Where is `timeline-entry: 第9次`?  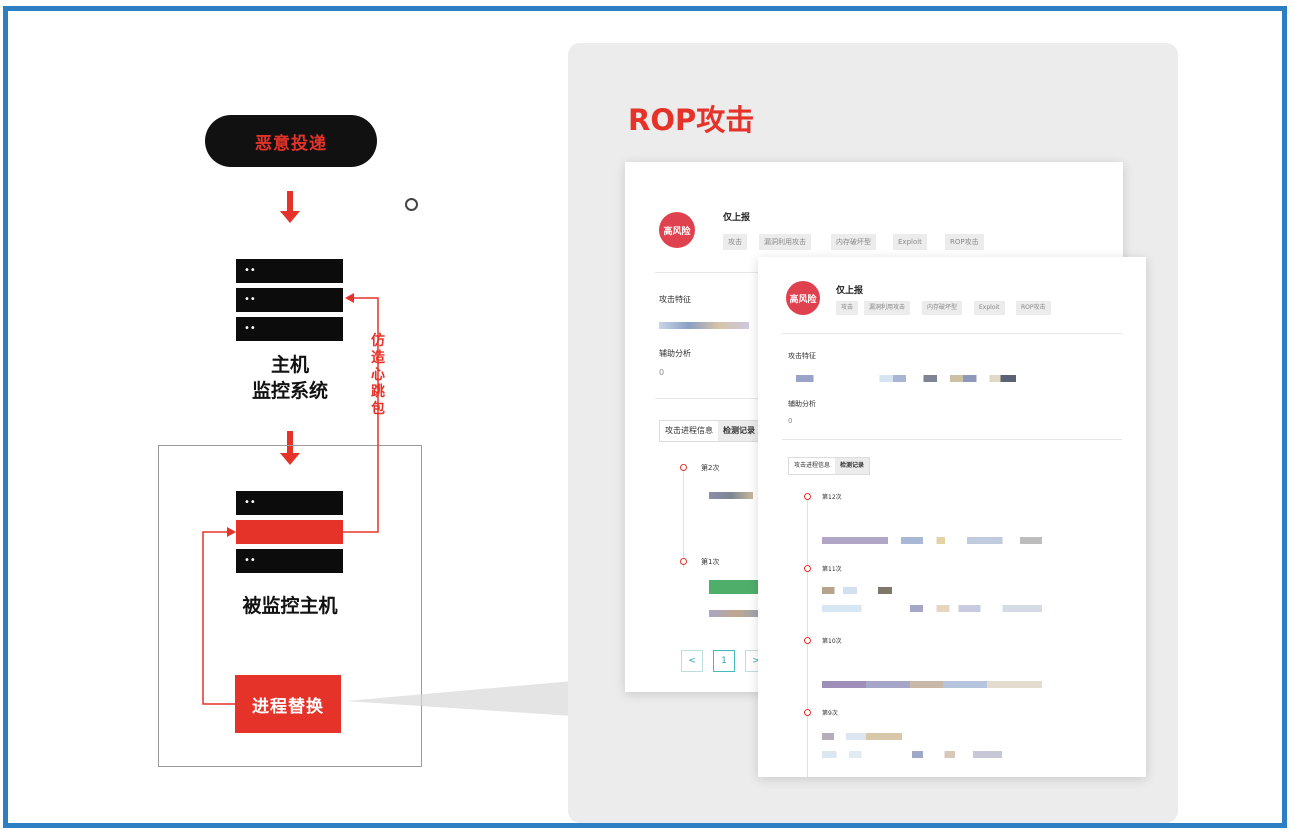
timeline-entry: 第9次 is located at coordinates (830, 713).